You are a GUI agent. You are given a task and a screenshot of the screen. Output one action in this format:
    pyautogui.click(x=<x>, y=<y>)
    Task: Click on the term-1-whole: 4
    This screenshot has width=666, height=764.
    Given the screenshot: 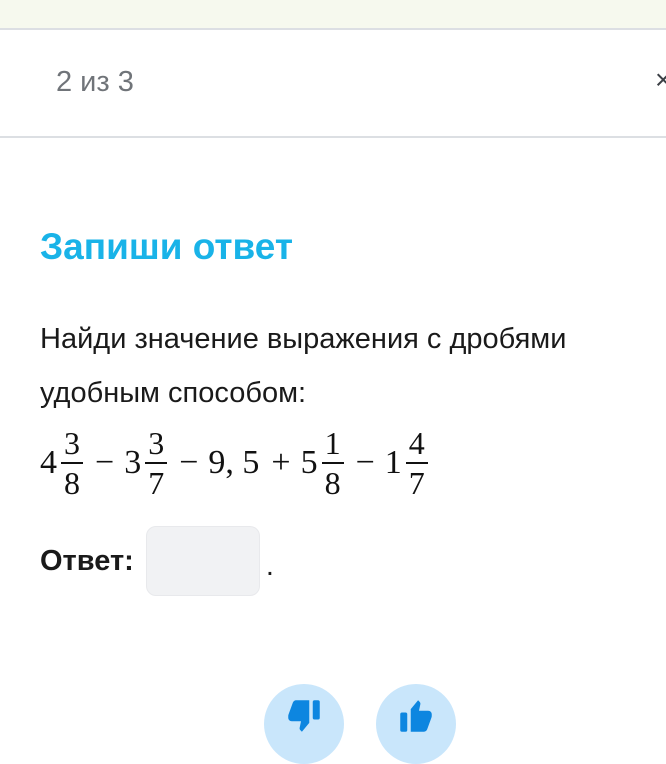 What is the action you would take?
    pyautogui.click(x=48, y=462)
    